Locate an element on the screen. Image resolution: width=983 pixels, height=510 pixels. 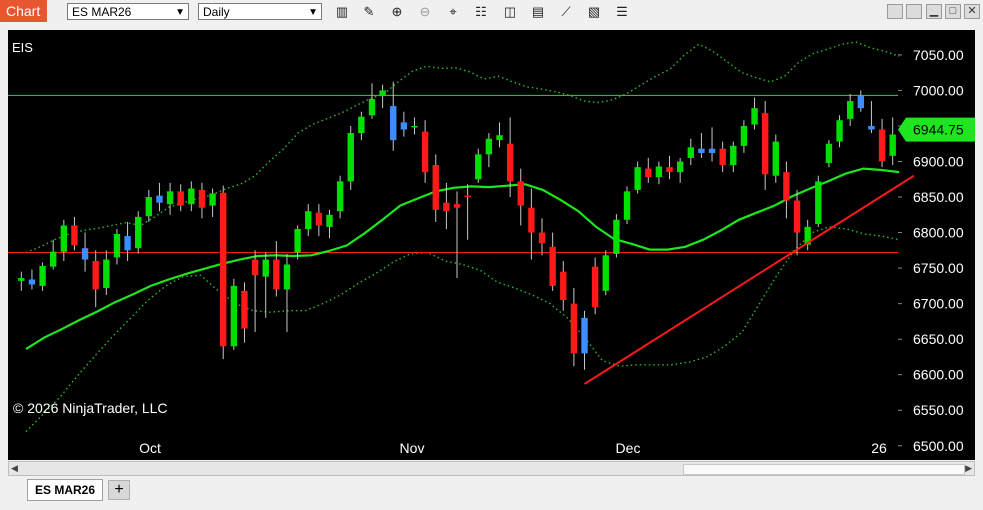
price-tick-label: 6750.00 is located at coordinates (938, 268).